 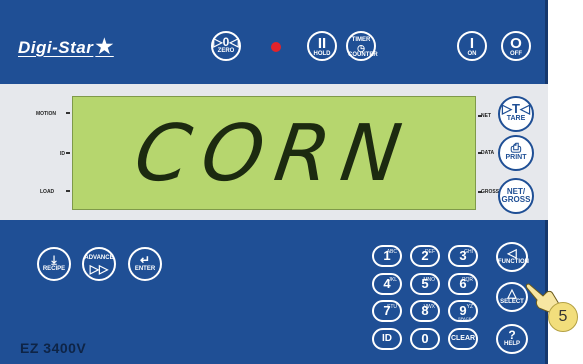 I want to click on key-3: 3 GHI, so click(x=463, y=256).